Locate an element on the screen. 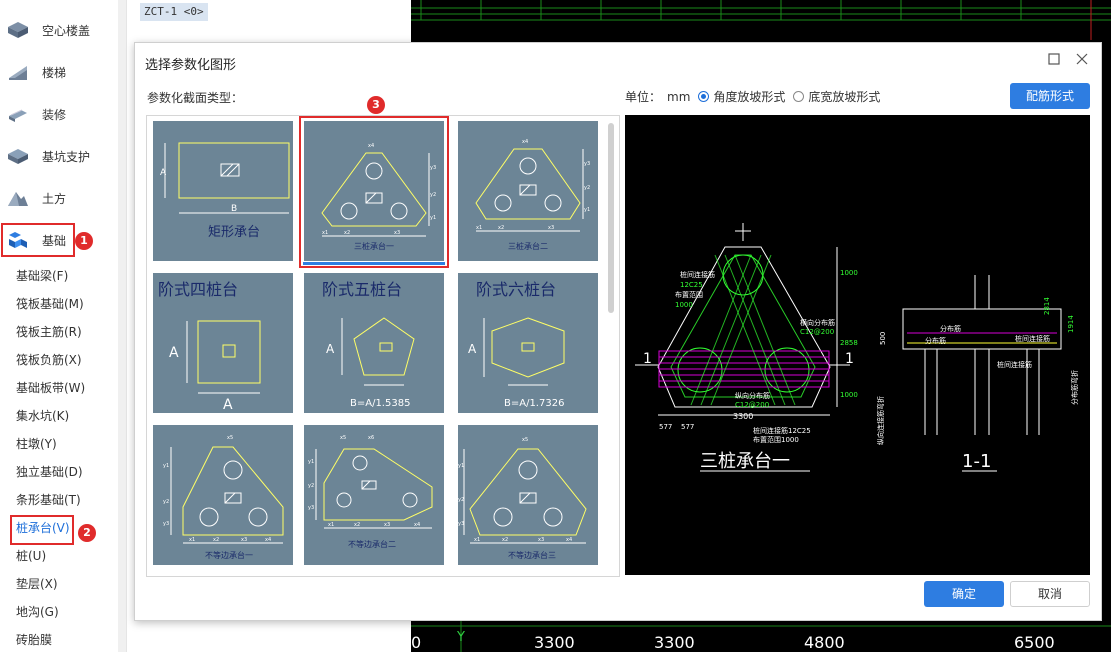  section-type-label: 参数化截面类型： is located at coordinates (195, 98).